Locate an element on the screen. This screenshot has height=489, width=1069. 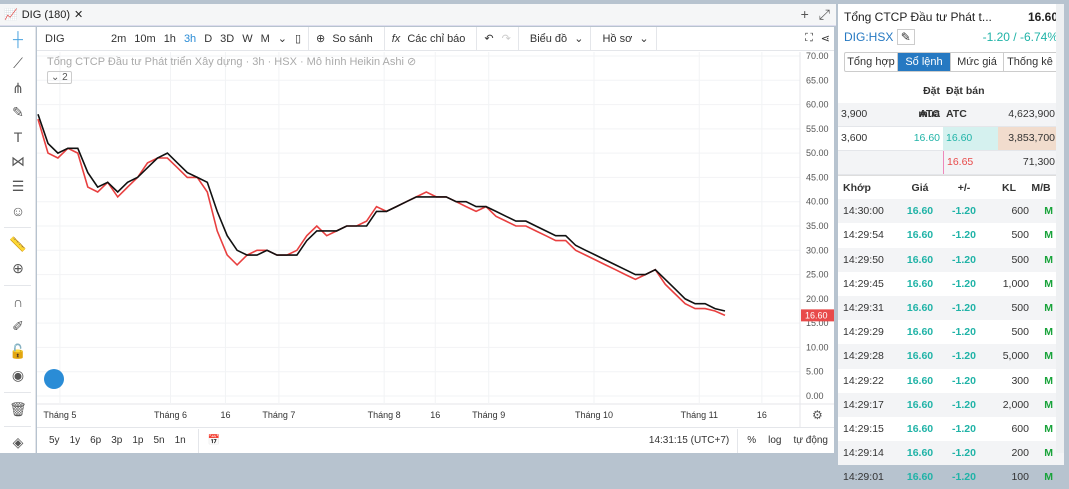
edit-icon: ✎ is located at coordinates (905, 37).